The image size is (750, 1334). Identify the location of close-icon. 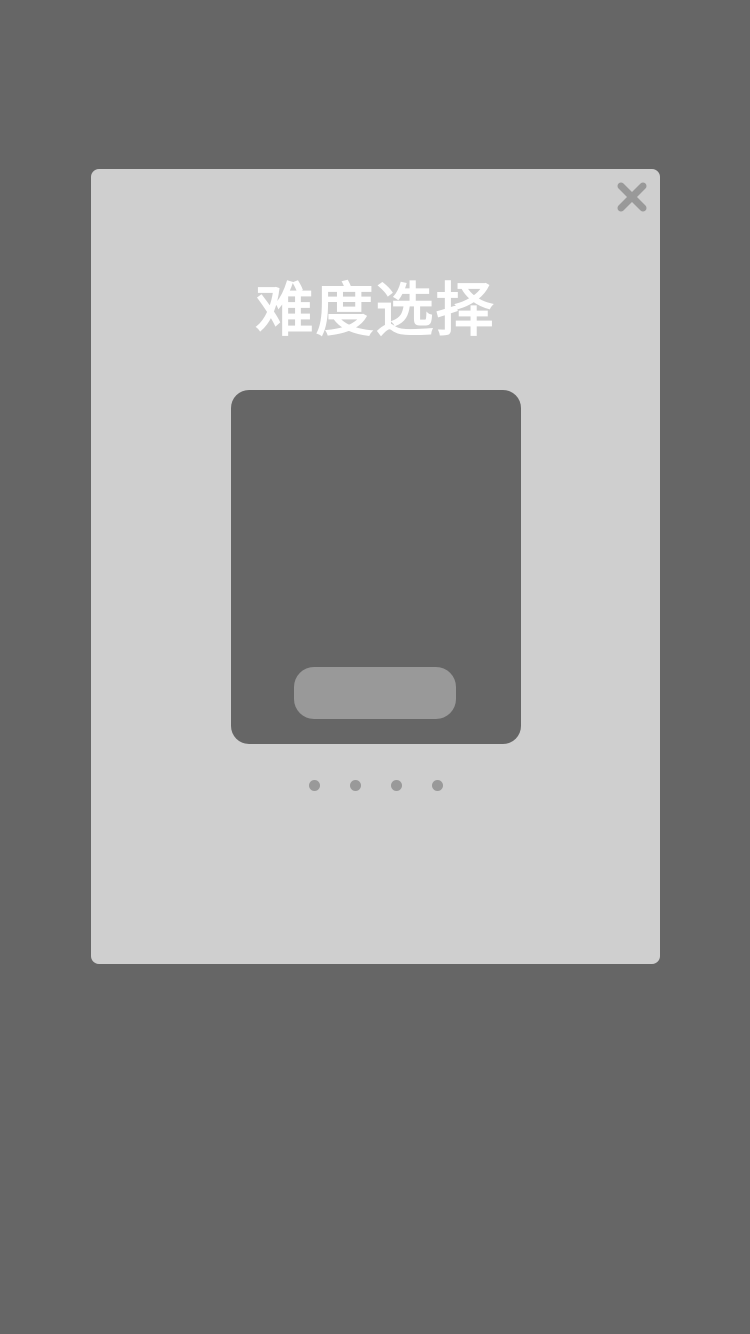
(632, 197).